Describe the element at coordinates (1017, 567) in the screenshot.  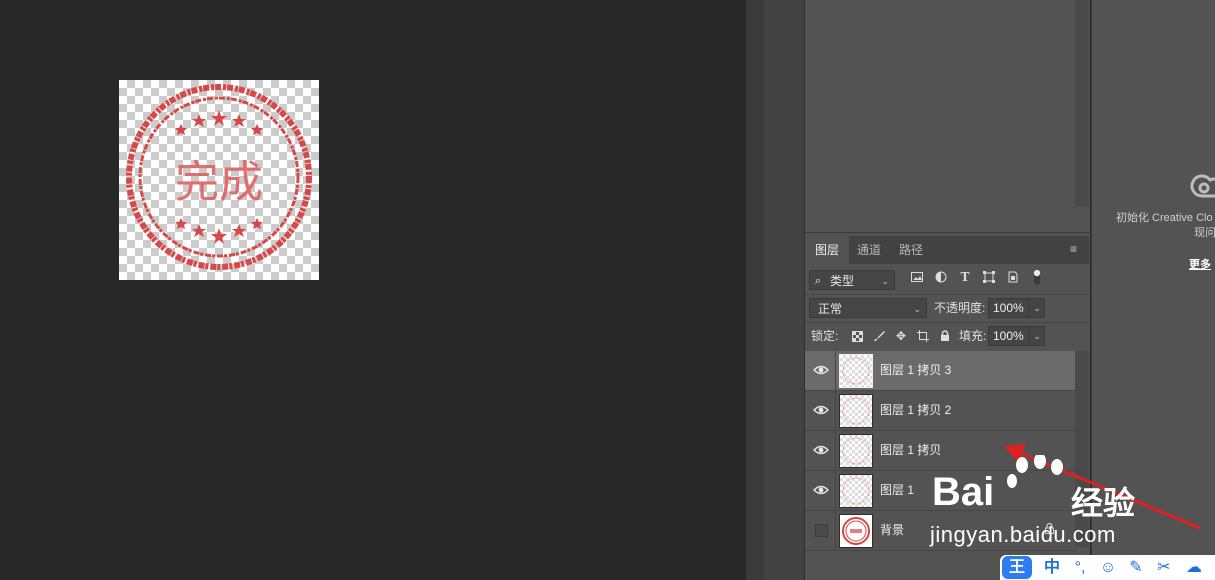
I see `ime-logo-icon: 王` at that location.